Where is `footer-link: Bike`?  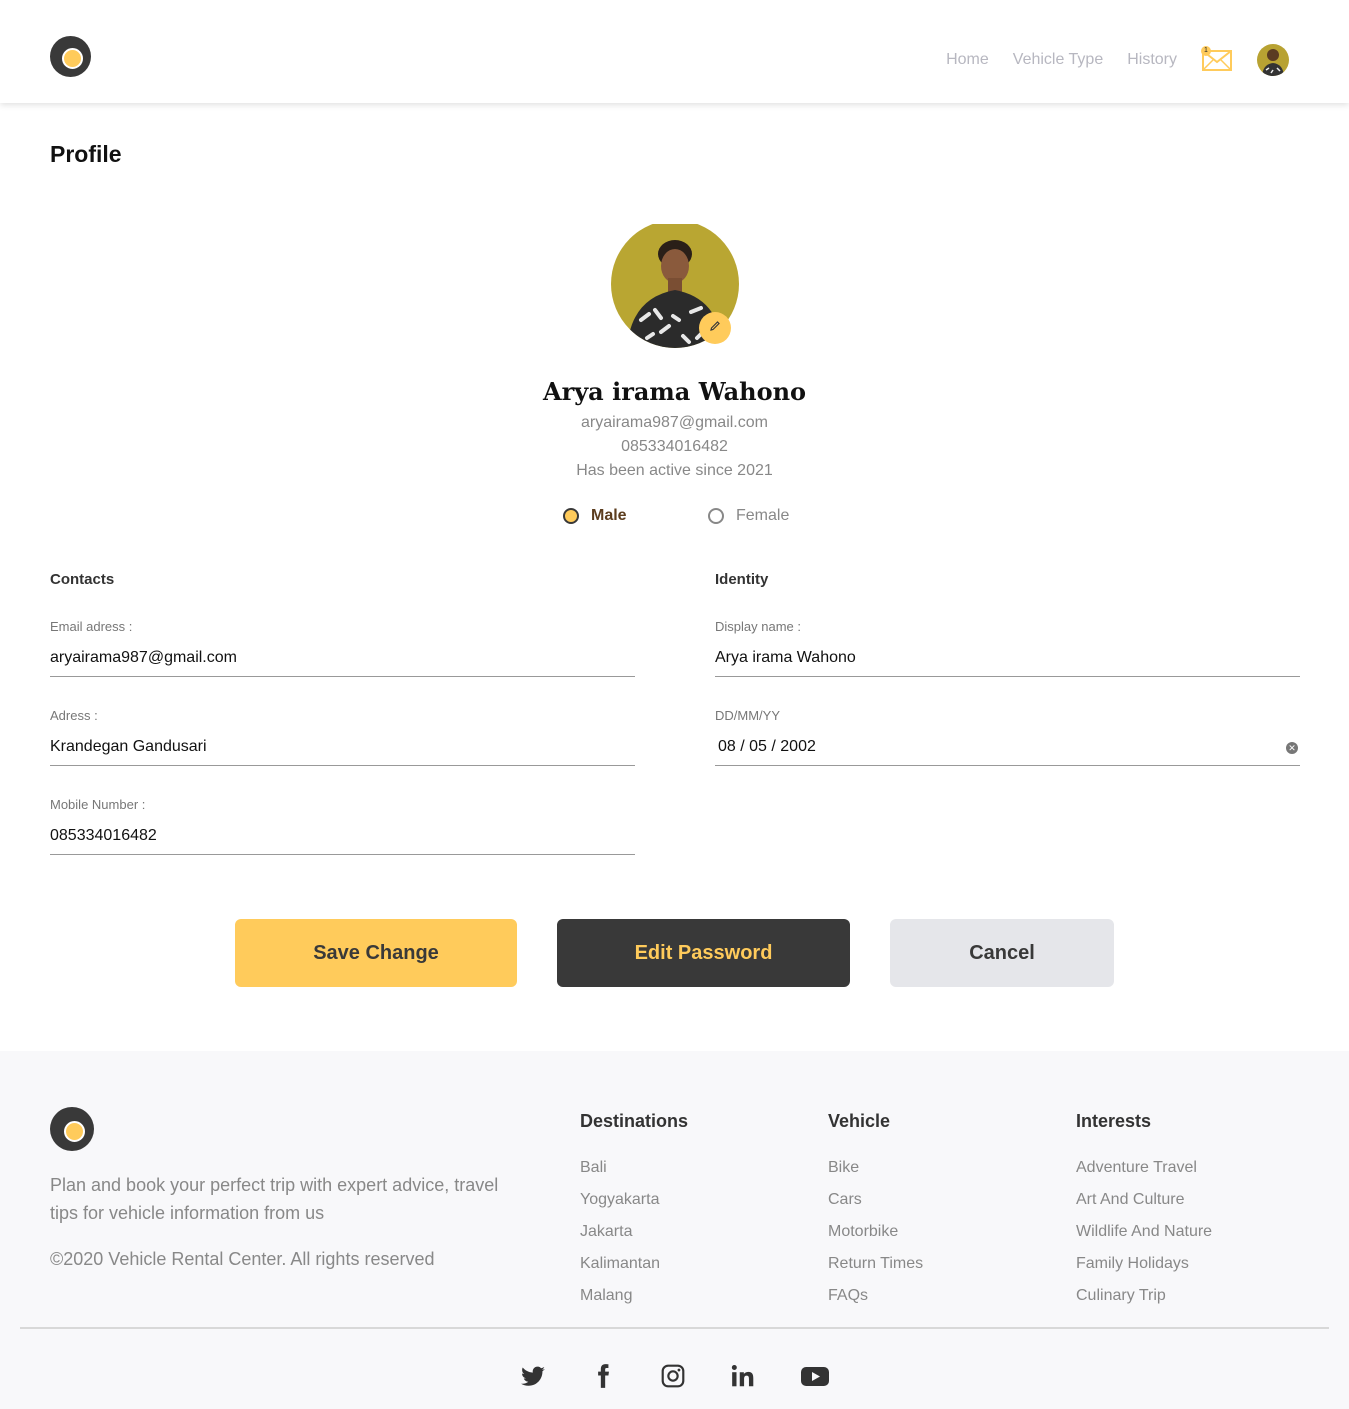 footer-link: Bike is located at coordinates (875, 1168).